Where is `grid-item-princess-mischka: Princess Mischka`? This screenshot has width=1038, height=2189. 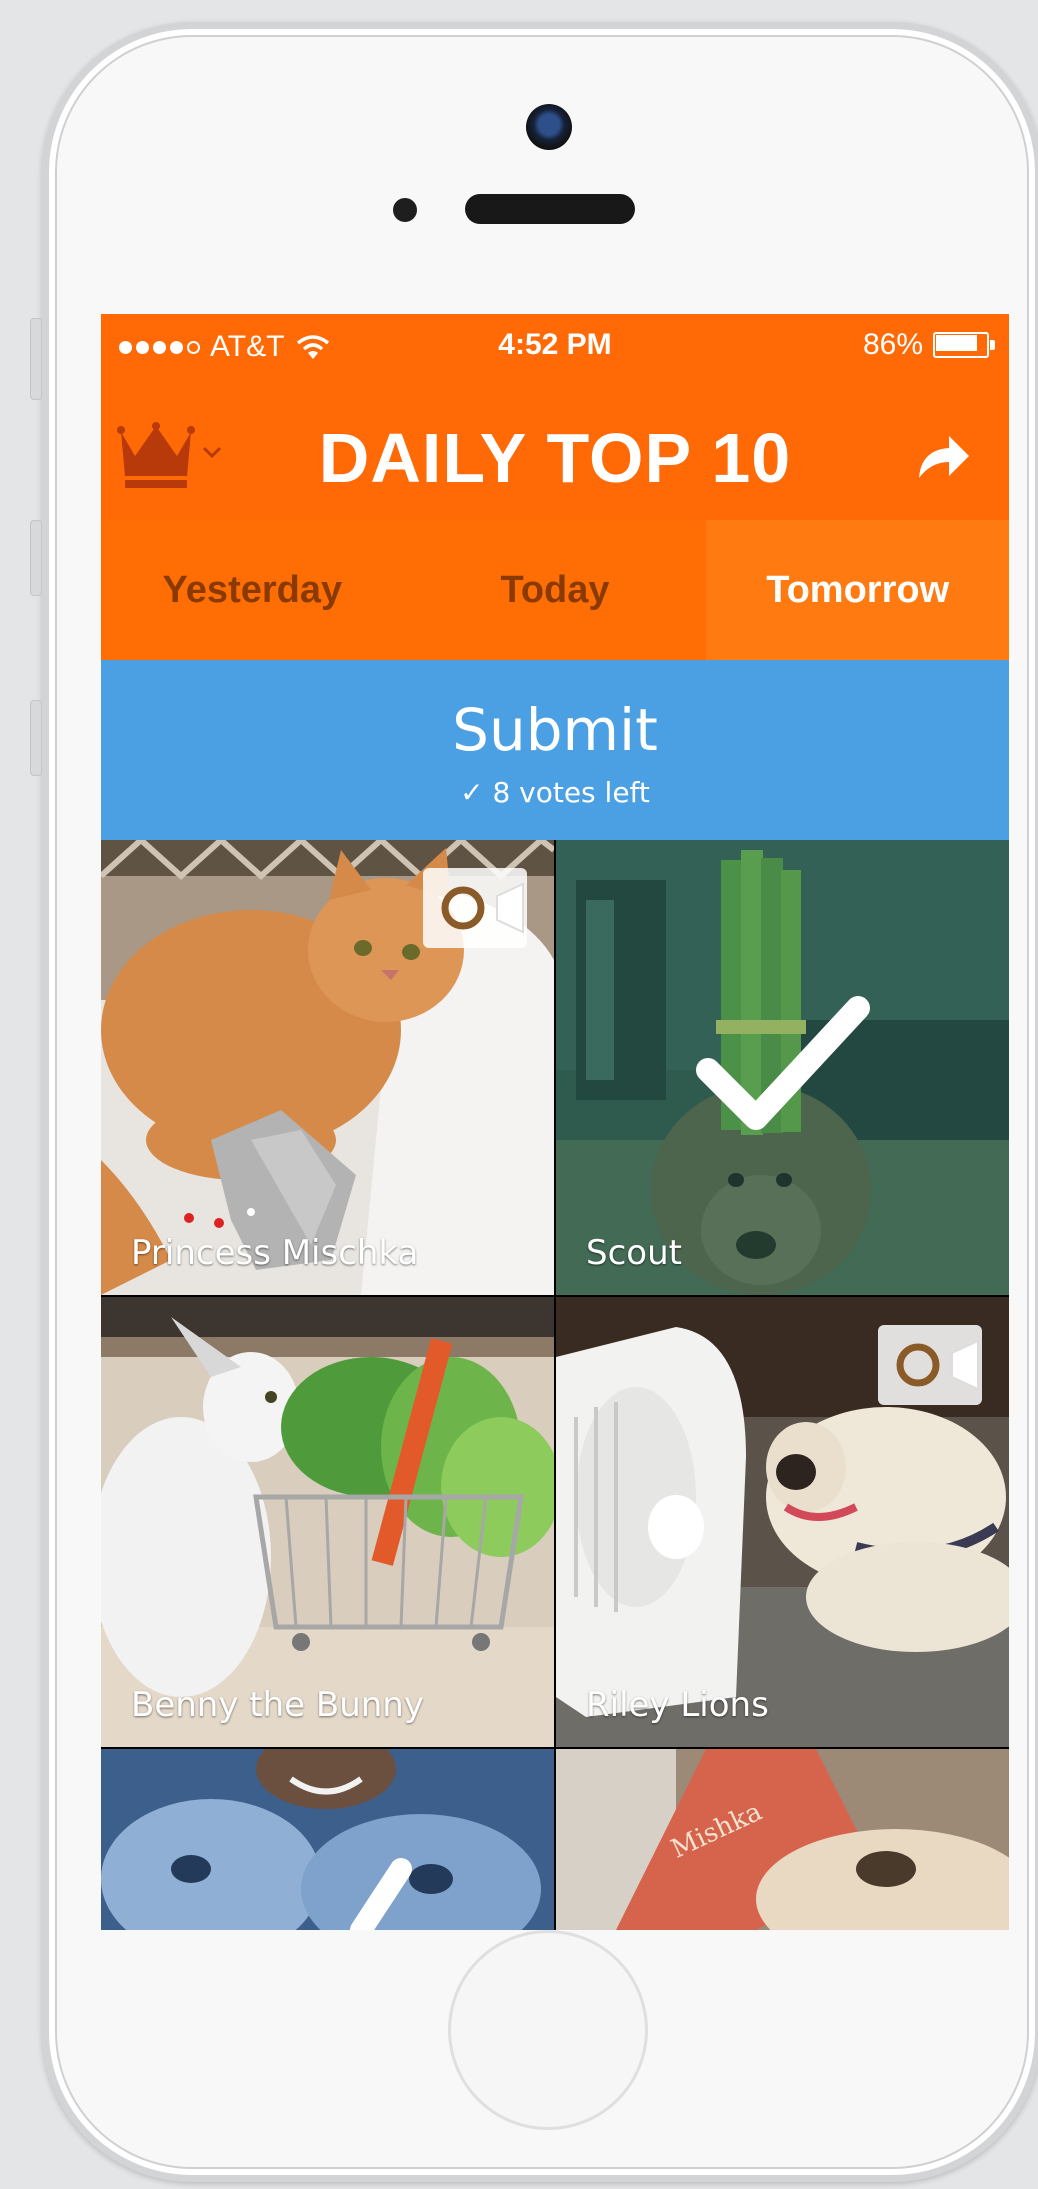 grid-item-princess-mischka: Princess Mischka is located at coordinates (327, 1067).